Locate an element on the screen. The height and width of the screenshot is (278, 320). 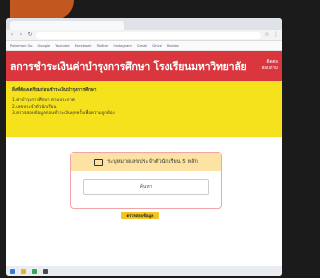
student-id-card: ระบุหมายเลขประจำตัวนักเรียน 5 หลัก ค้นหา is located at coordinates (146, 180).